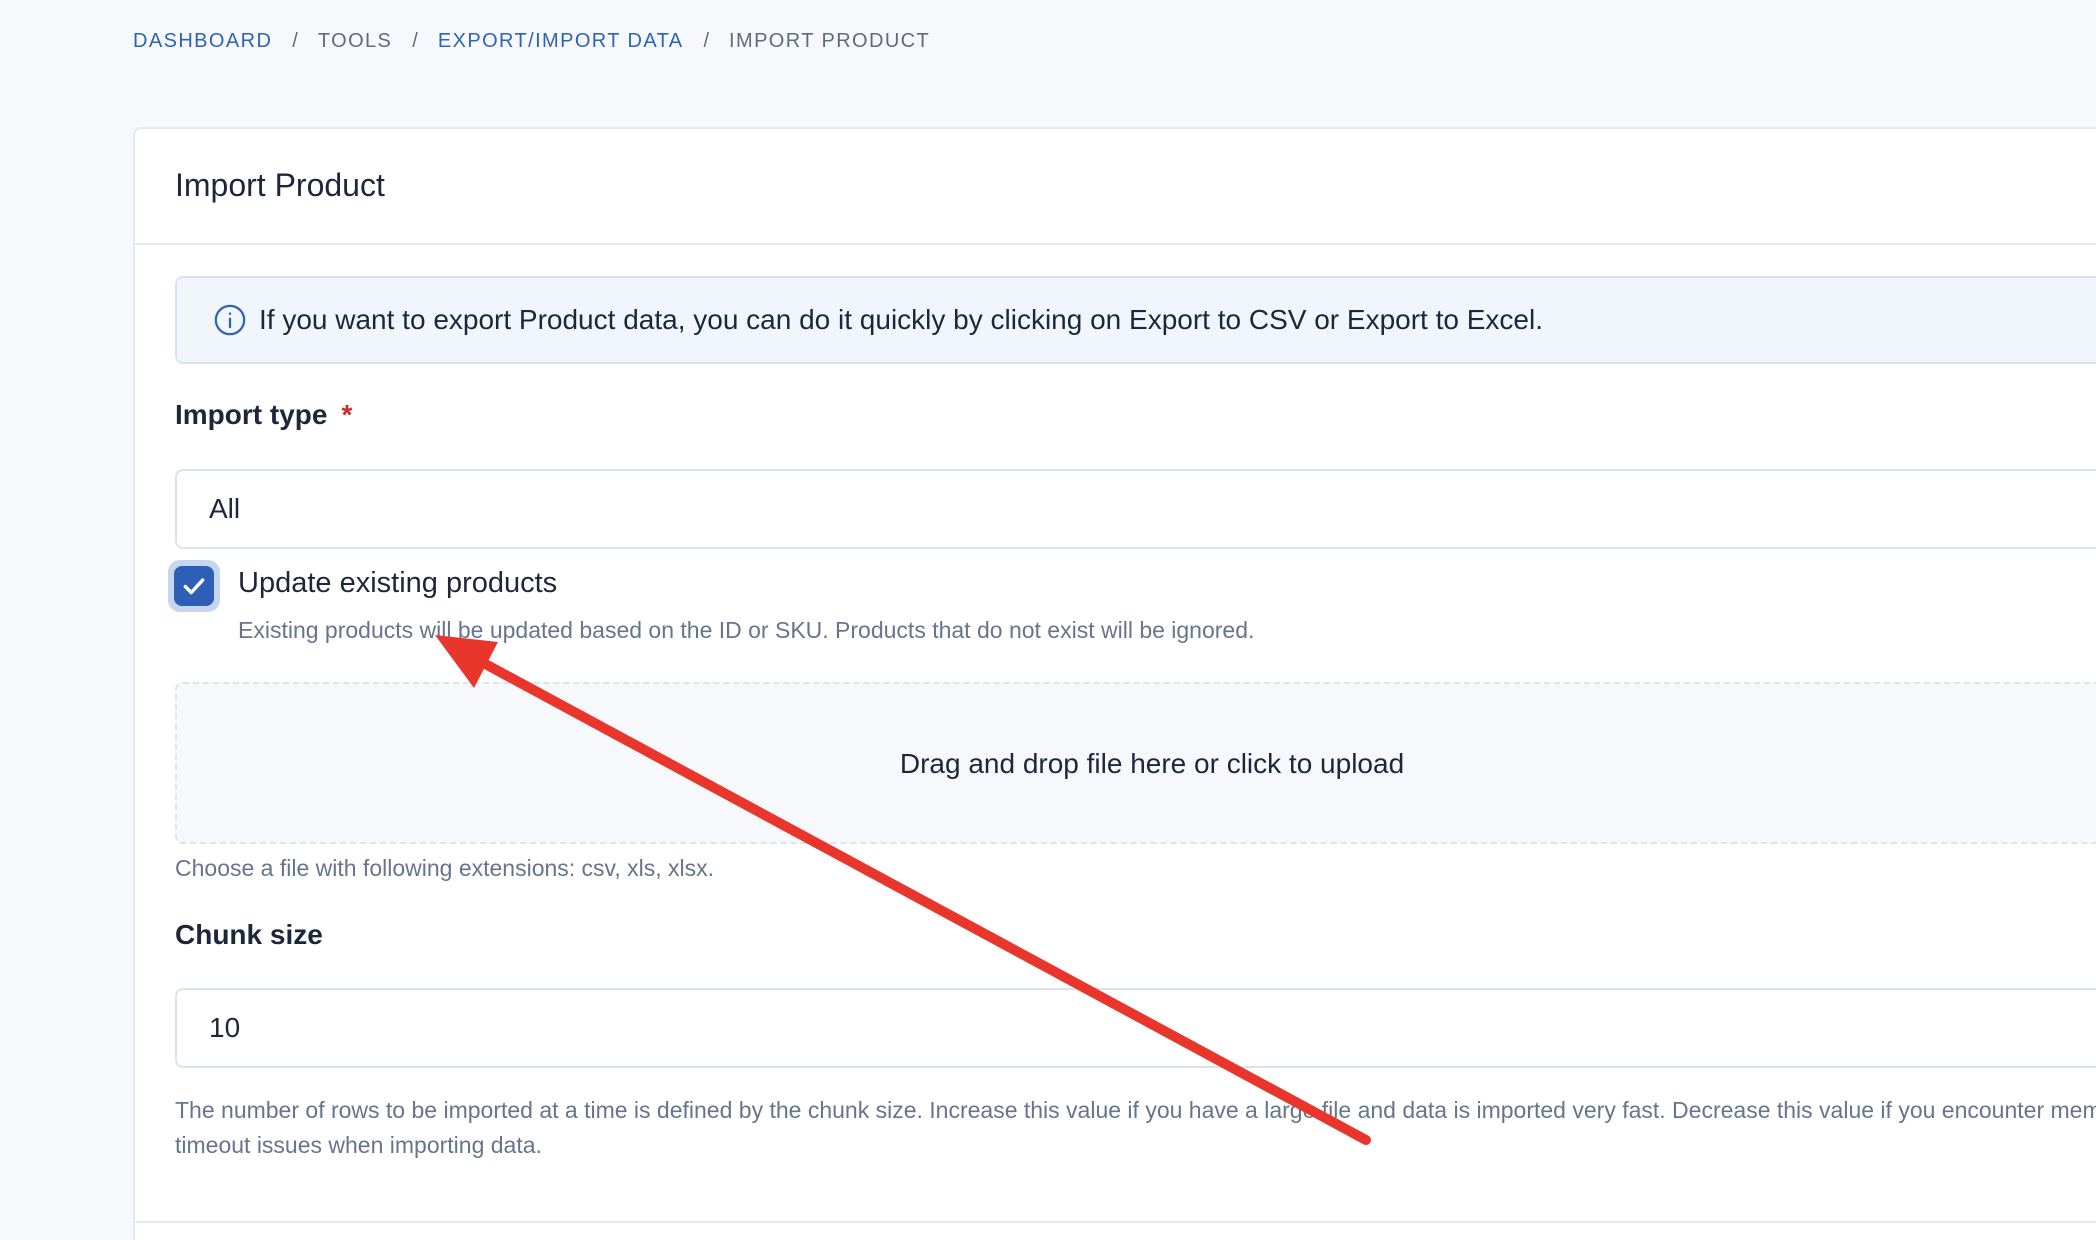  Describe the element at coordinates (230, 320) in the screenshot. I see `info-circle-icon` at that location.